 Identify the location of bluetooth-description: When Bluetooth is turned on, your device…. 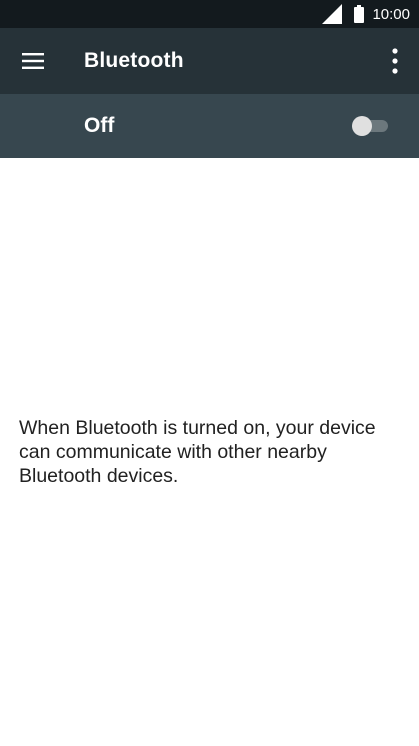
(197, 452).